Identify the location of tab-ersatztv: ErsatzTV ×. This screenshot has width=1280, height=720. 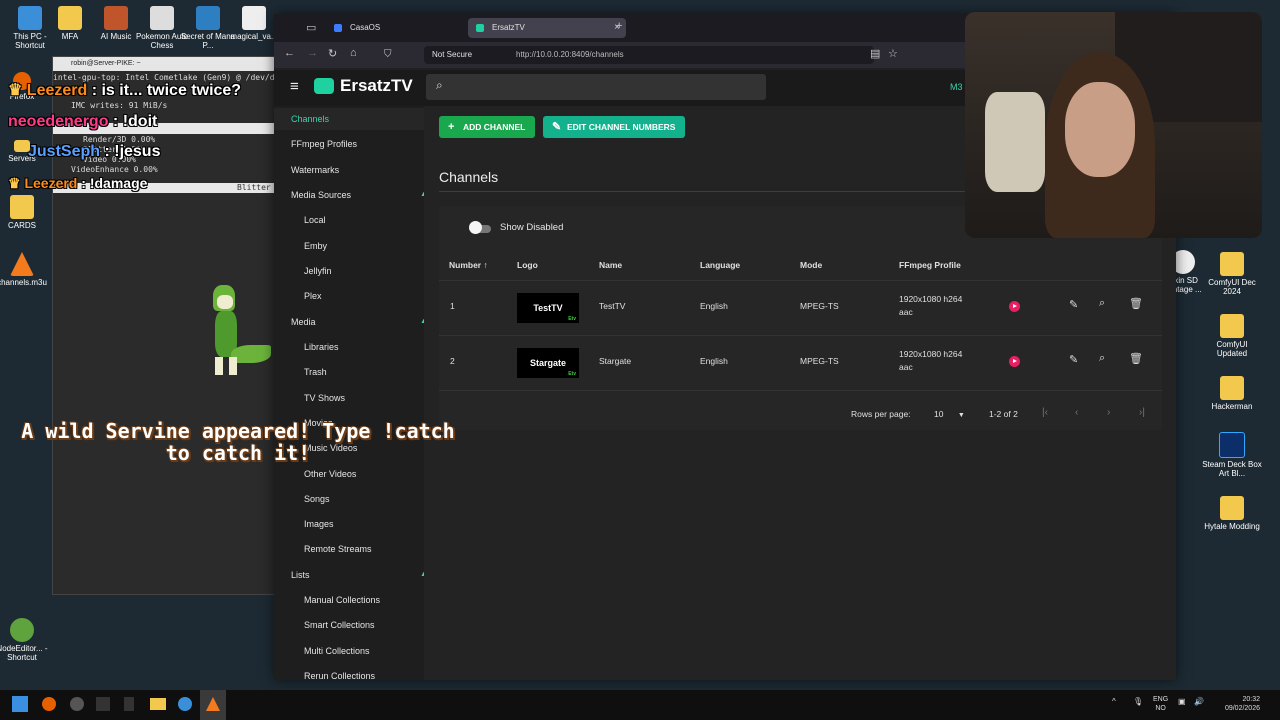
(547, 28).